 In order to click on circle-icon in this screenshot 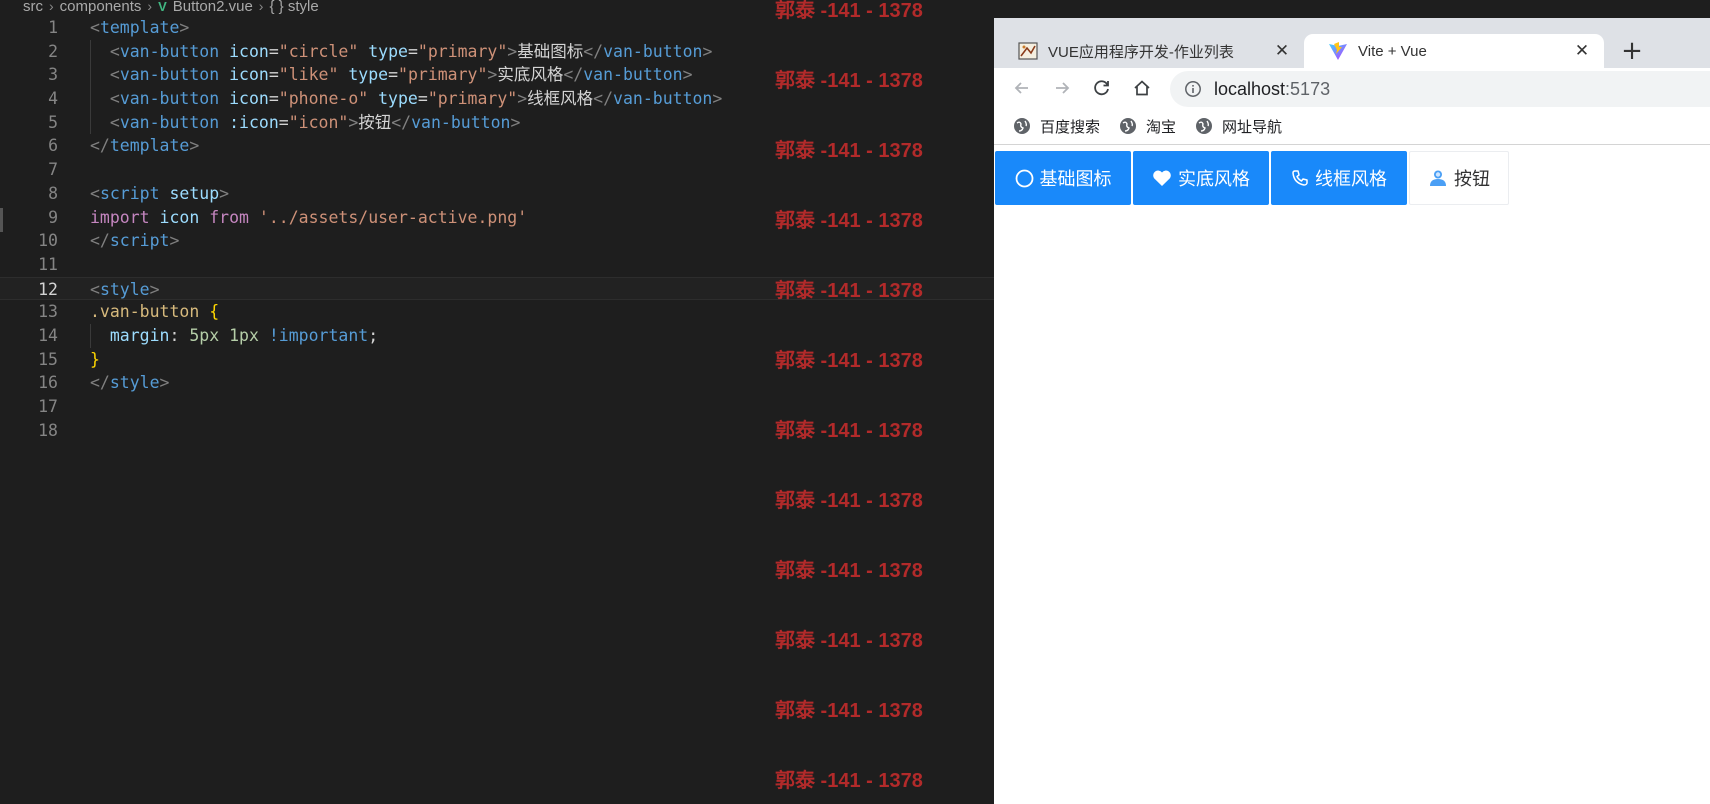, I will do `click(1024, 178)`.